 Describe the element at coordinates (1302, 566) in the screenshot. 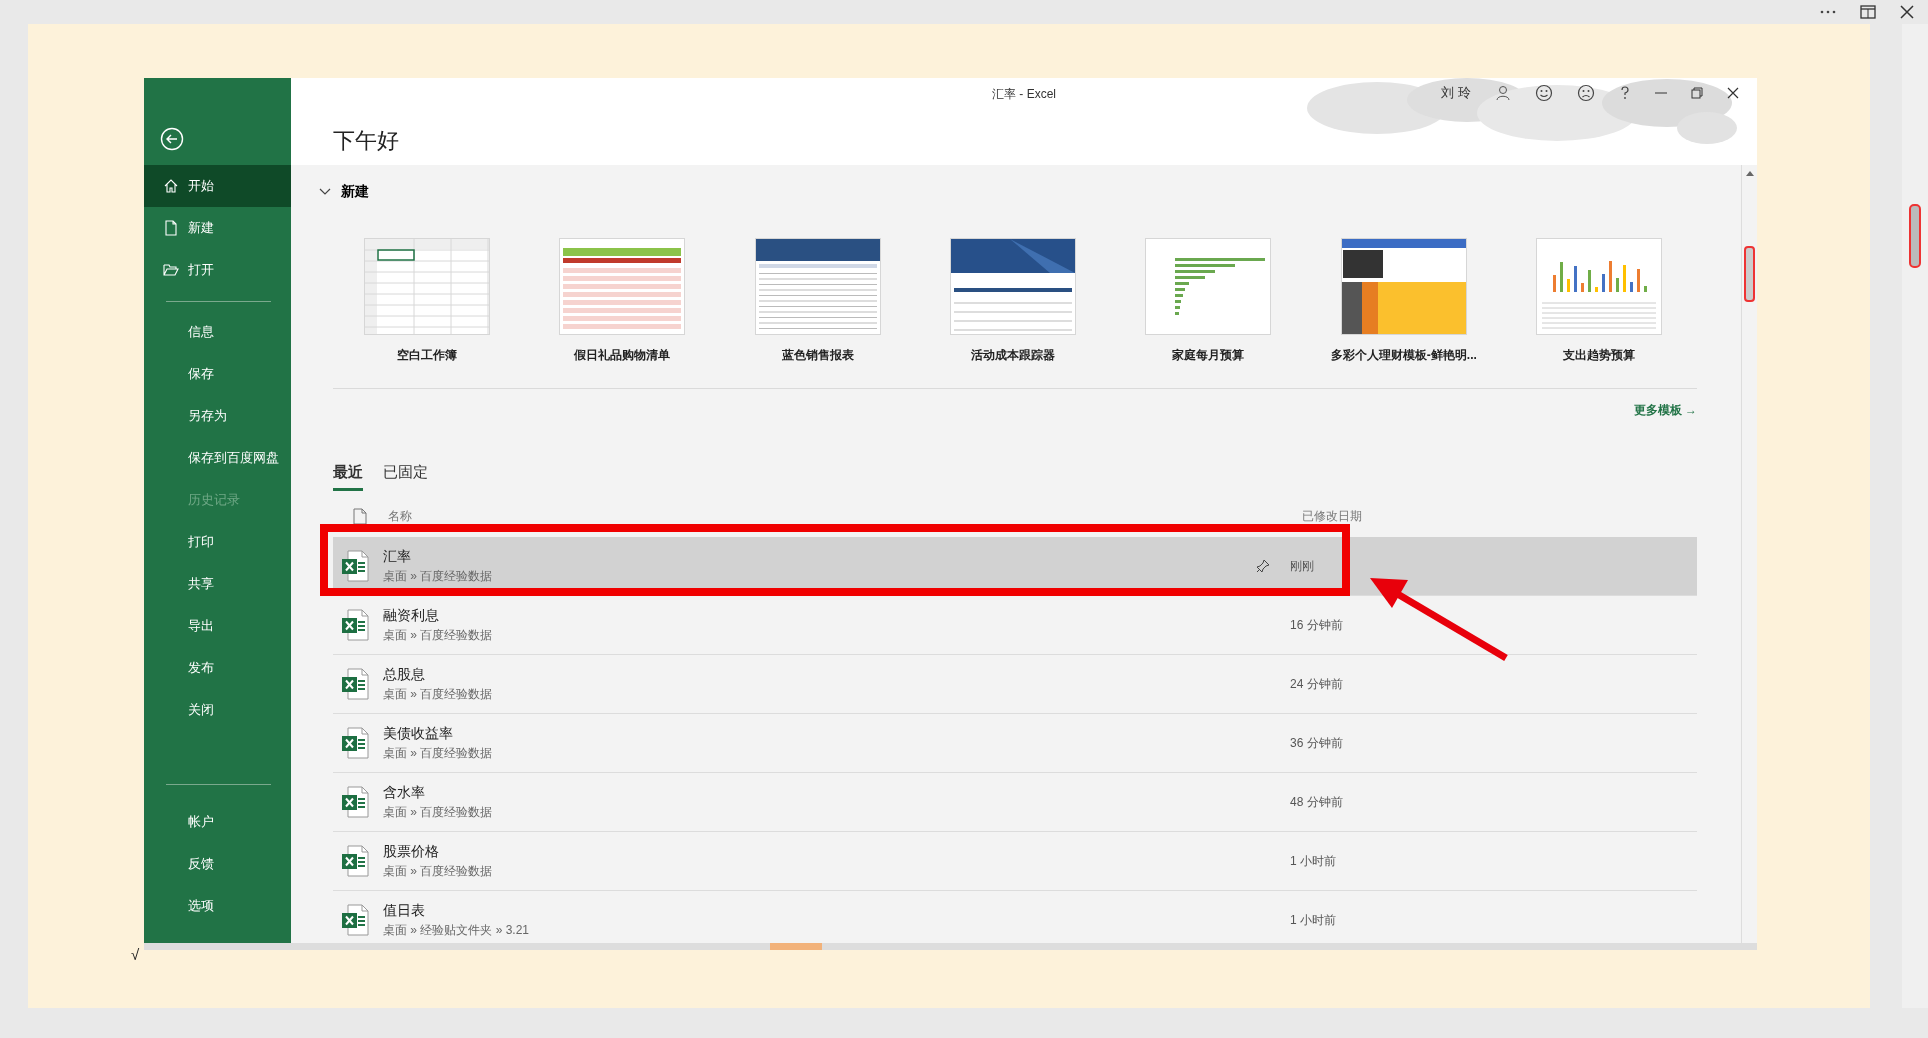

I see `file-modified-time: 刚刚` at that location.